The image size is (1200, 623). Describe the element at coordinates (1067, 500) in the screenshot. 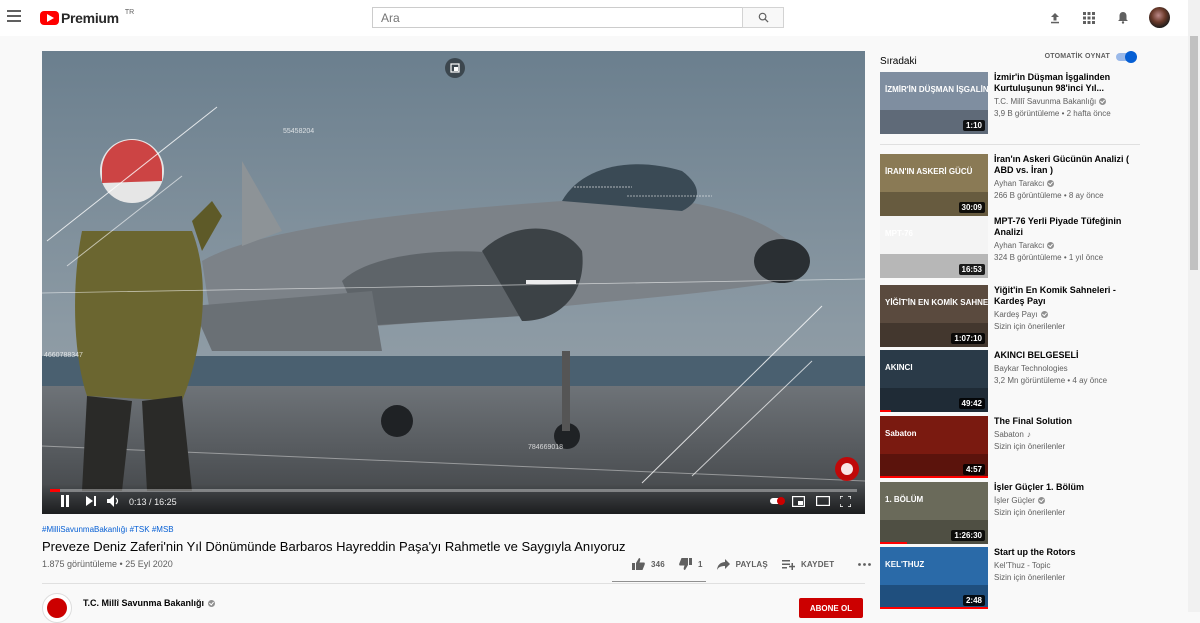

I see `up-next-channel: İşler Güçler` at that location.